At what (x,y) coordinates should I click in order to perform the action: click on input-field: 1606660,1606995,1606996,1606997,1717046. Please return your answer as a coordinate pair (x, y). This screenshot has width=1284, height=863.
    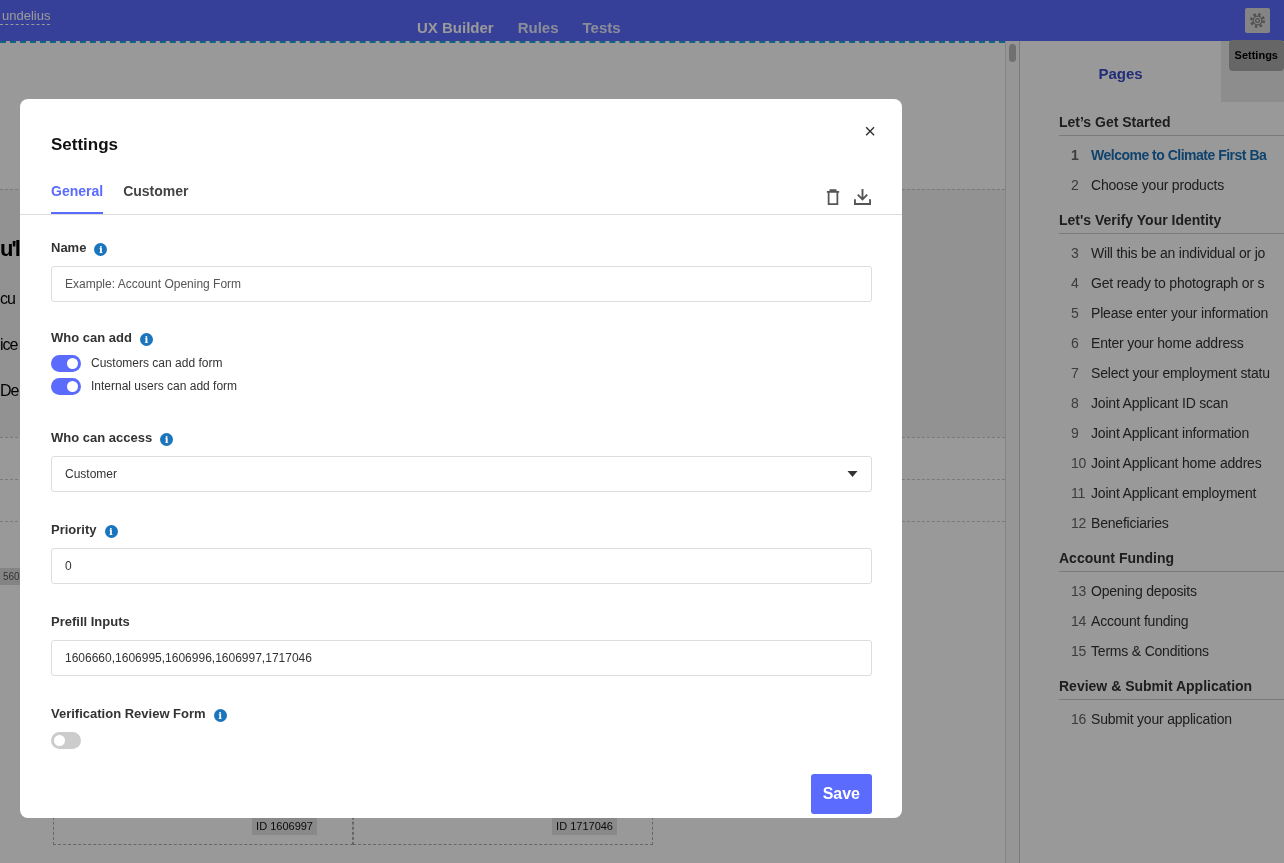
    Looking at the image, I should click on (461, 658).